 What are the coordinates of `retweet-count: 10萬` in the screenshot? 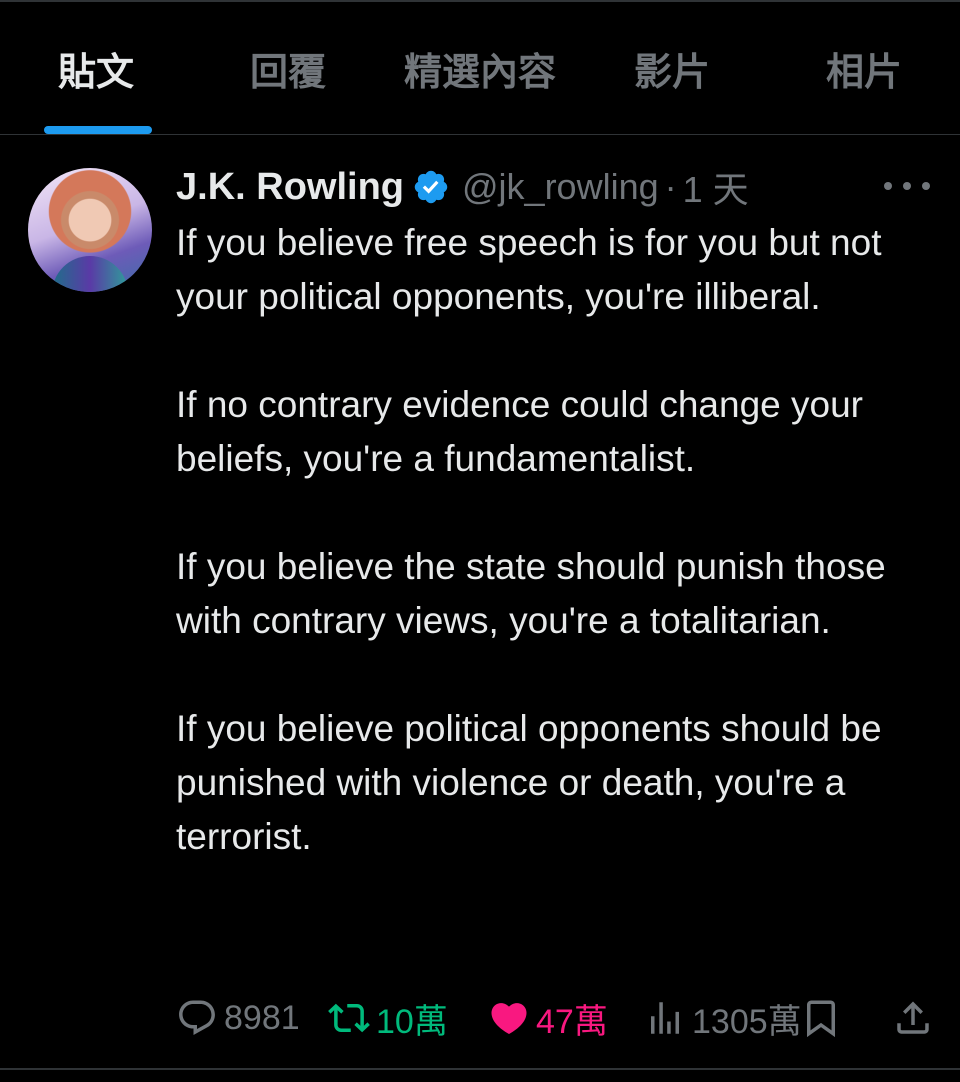 It's located at (412, 1021).